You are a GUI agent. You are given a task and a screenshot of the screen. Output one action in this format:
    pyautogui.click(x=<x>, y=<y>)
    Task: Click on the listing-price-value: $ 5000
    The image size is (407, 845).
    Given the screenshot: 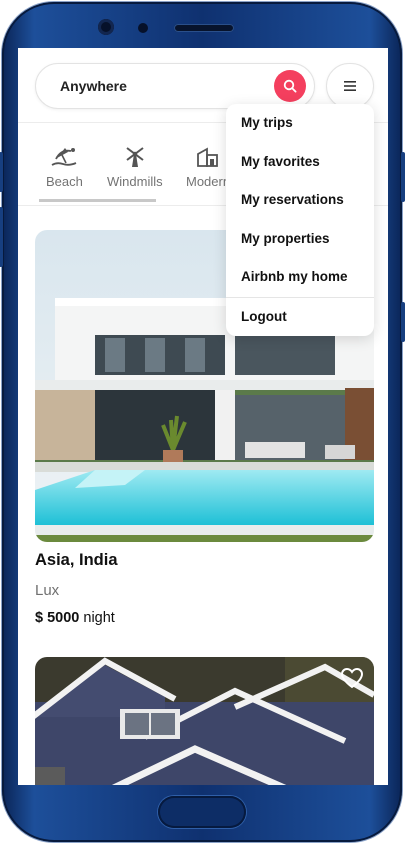 What is the action you would take?
    pyautogui.click(x=57, y=618)
    